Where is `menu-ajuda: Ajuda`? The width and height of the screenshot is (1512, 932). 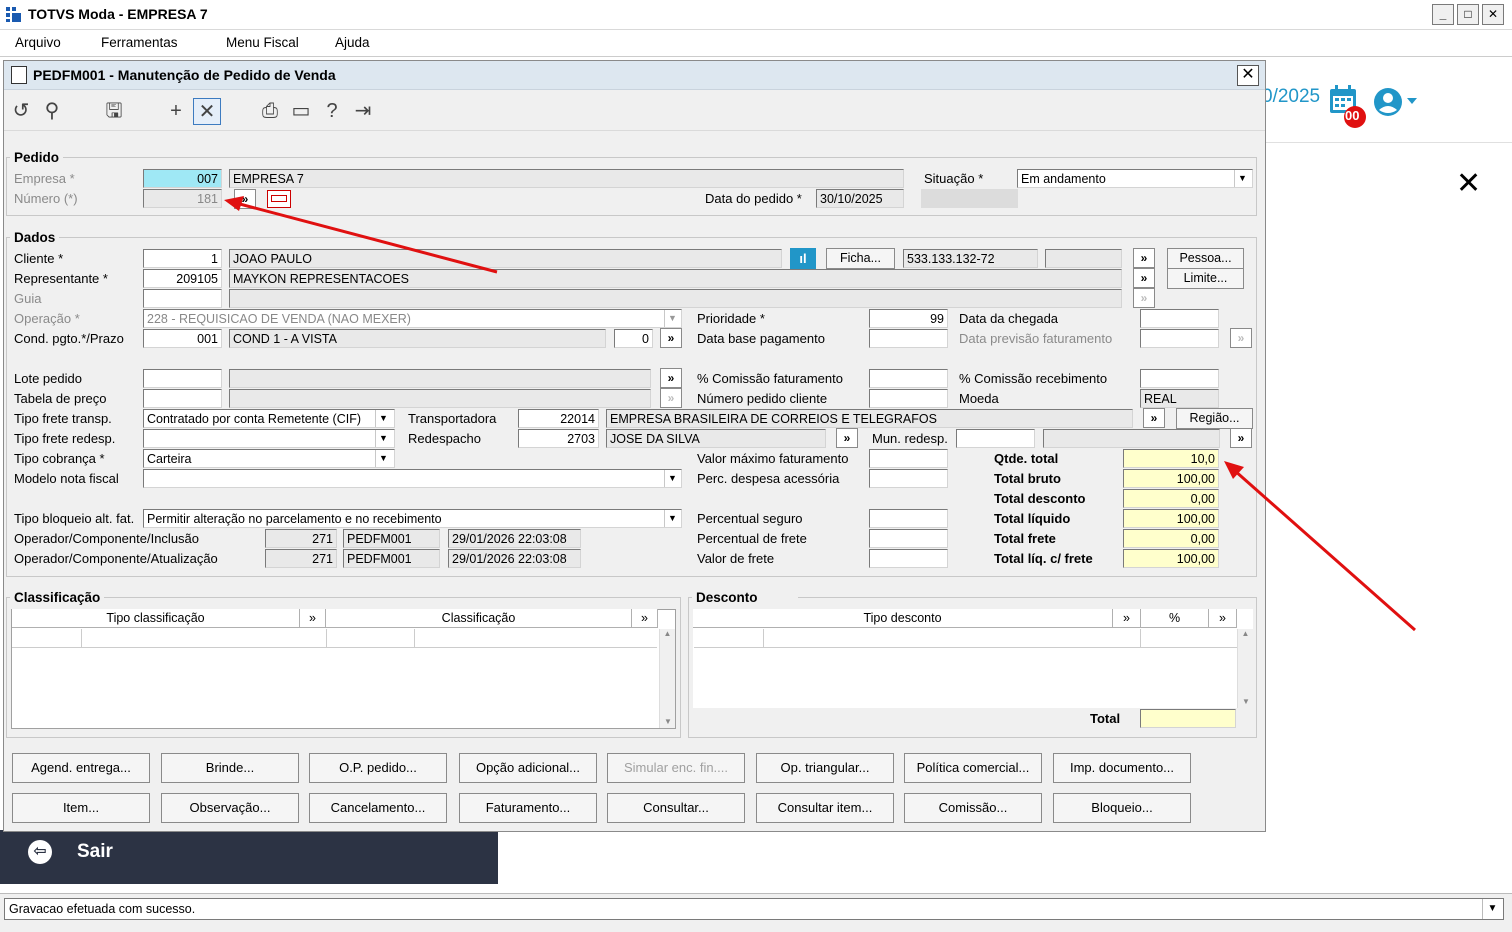 menu-ajuda: Ajuda is located at coordinates (352, 42).